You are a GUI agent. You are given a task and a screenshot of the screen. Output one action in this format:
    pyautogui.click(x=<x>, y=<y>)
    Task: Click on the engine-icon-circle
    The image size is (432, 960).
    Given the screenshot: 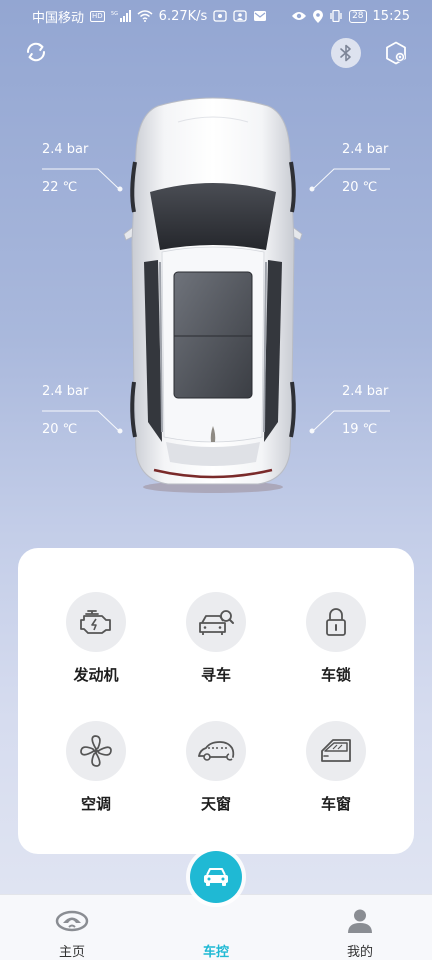 What is the action you would take?
    pyautogui.click(x=96, y=622)
    